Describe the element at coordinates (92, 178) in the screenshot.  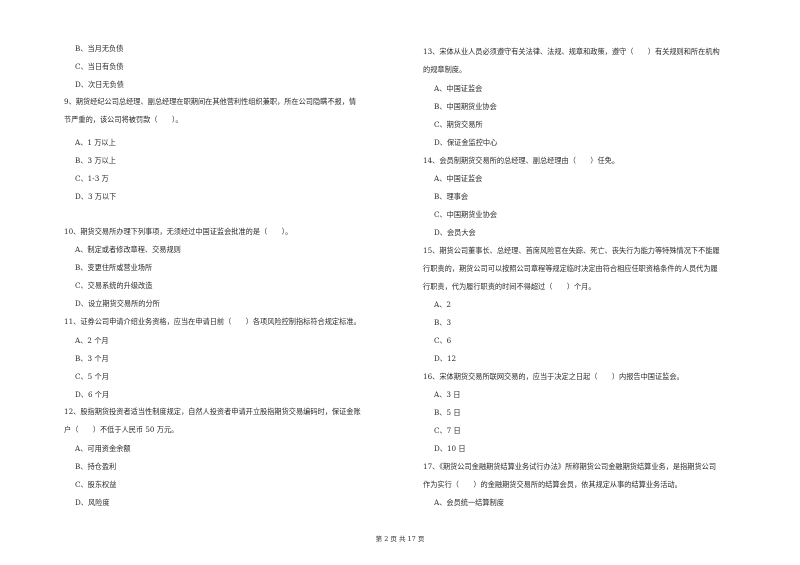
I see `answer-option: C、1-3 万` at that location.